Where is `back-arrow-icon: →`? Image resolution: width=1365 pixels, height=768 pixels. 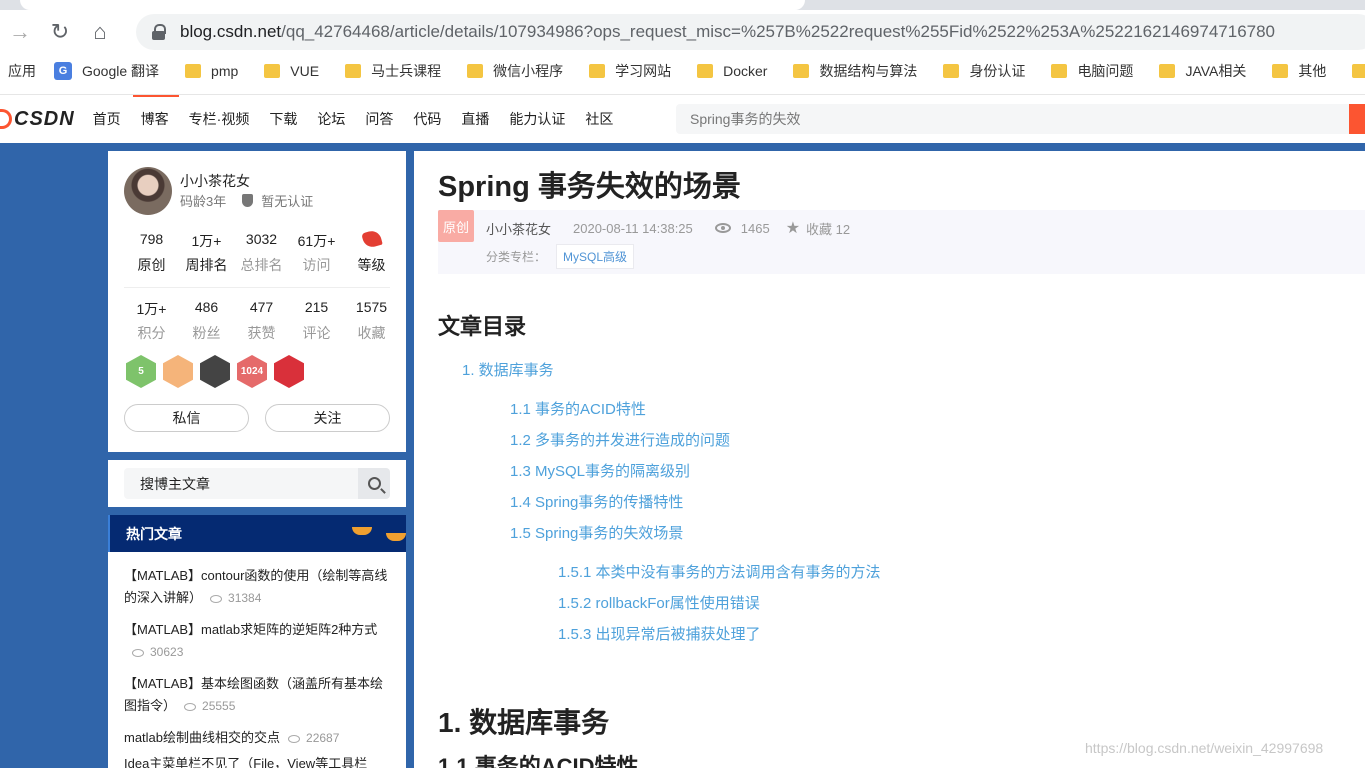
back-arrow-icon: → is located at coordinates (20, 32).